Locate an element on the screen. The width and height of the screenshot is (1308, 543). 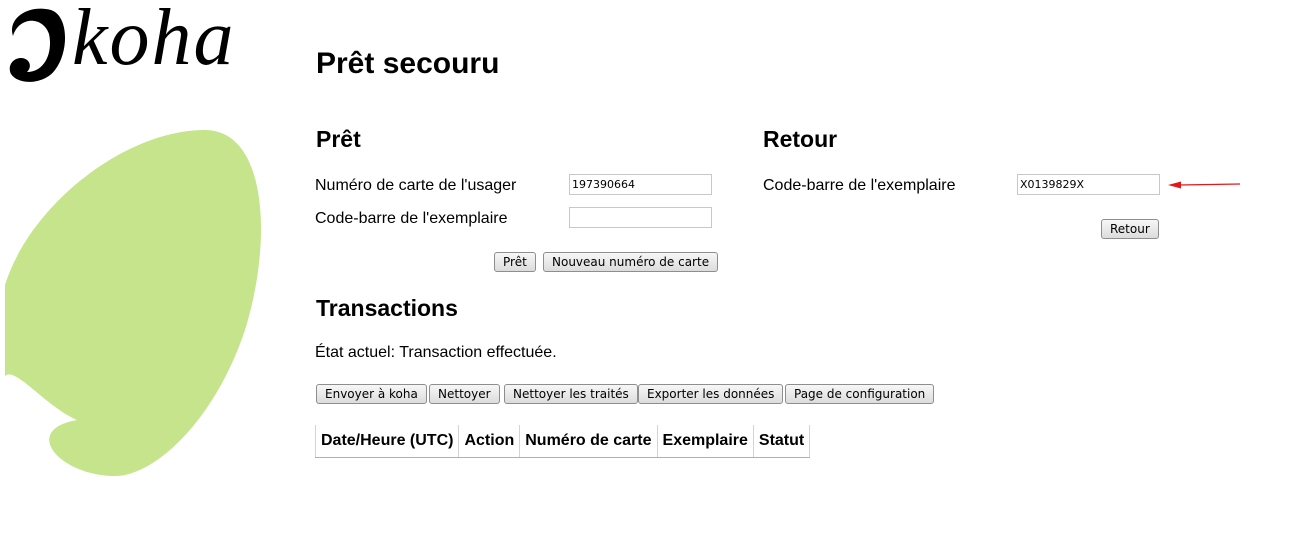
checkin-item-barcode-label: Code-barre de l'exemplaire is located at coordinates (859, 185).